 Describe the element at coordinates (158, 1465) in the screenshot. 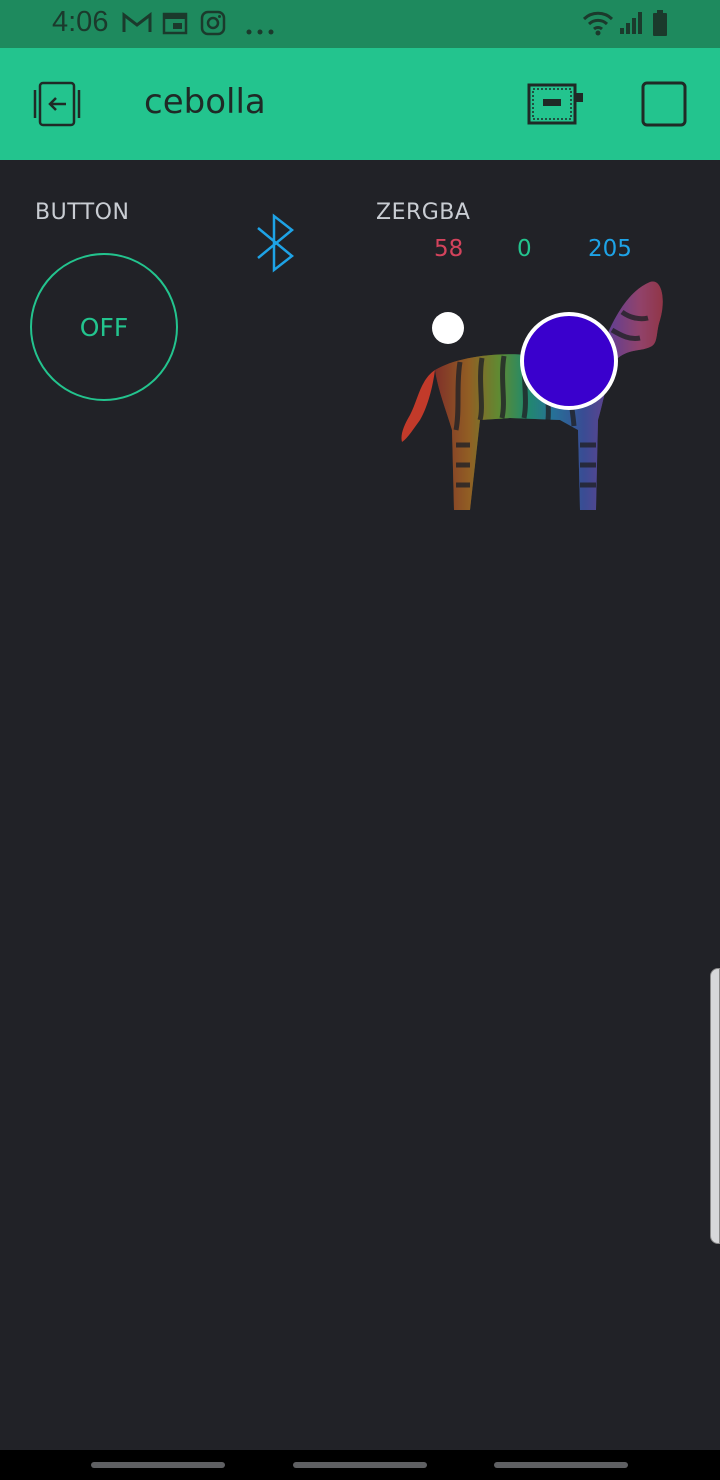

I see `recent-apps-button` at that location.